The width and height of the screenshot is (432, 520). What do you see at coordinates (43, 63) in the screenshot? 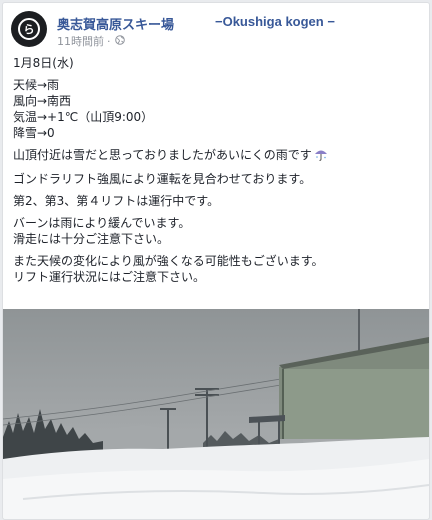
I see `post-date: 1月8日(水)` at bounding box center [43, 63].